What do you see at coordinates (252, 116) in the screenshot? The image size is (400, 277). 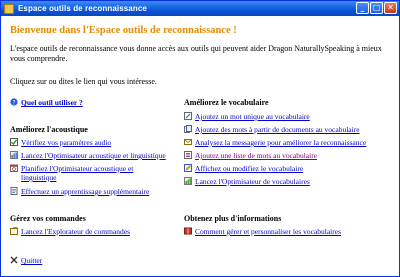 I see `add-single-word-link: Ajoutez un mot unique au vocabulaire` at bounding box center [252, 116].